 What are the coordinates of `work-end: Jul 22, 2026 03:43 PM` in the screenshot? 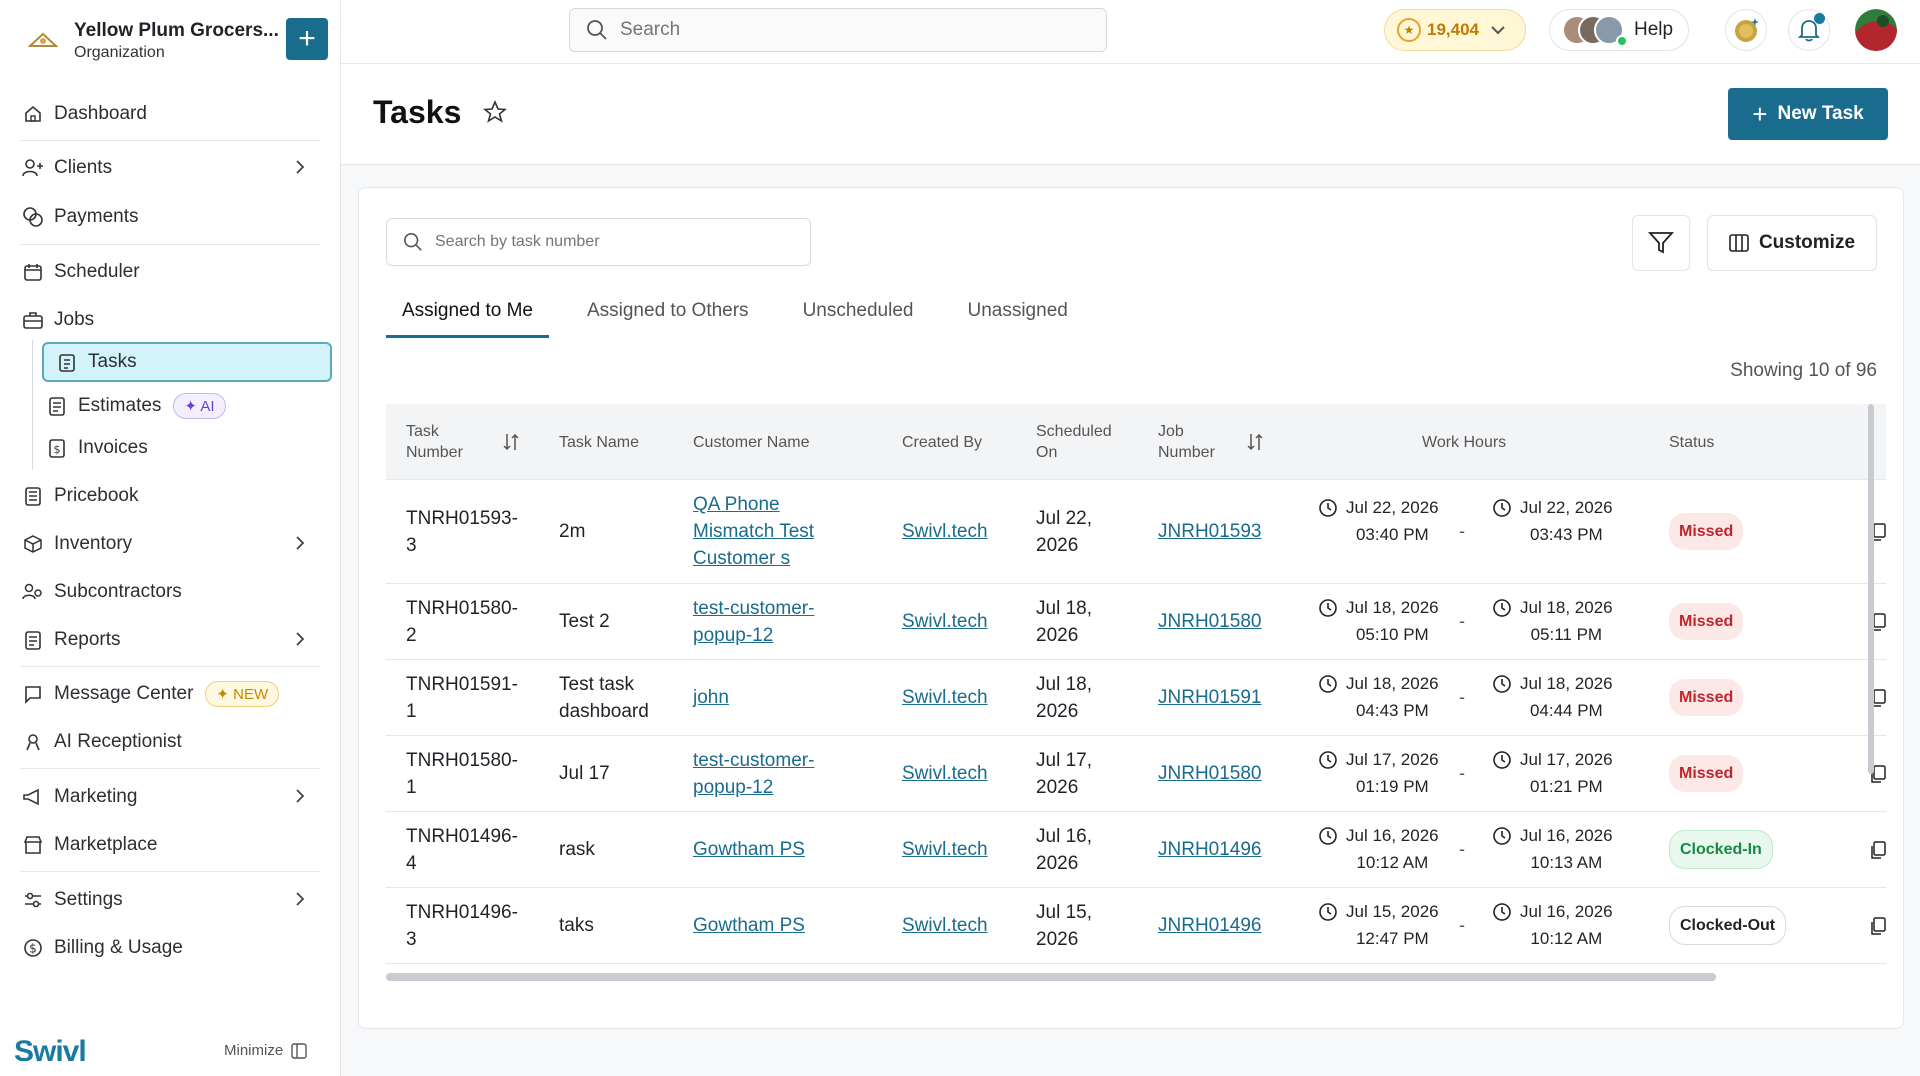 It's located at (1552, 531).